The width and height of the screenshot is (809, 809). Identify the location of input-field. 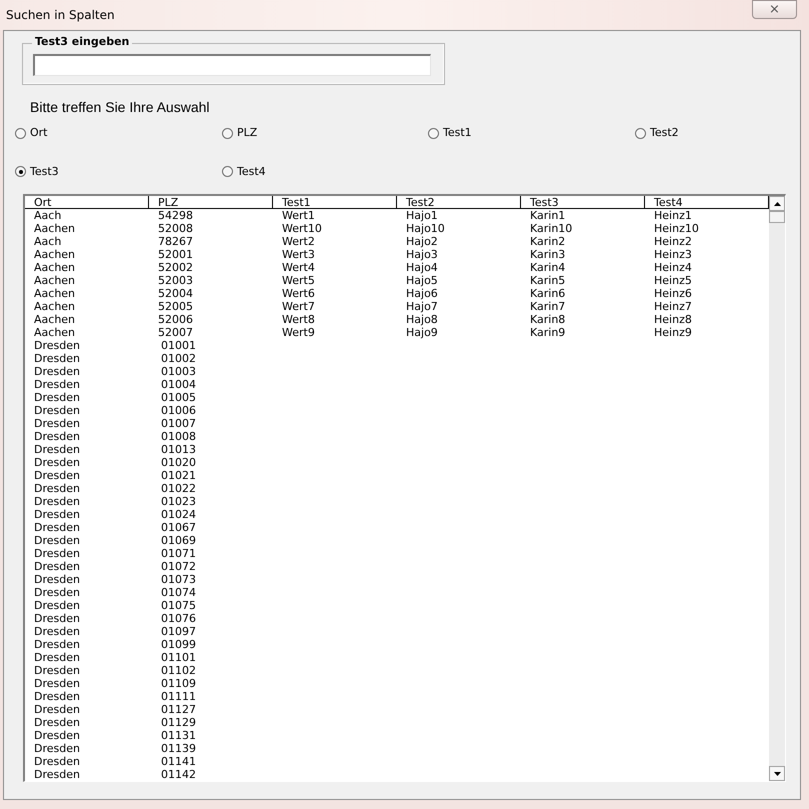
(232, 65).